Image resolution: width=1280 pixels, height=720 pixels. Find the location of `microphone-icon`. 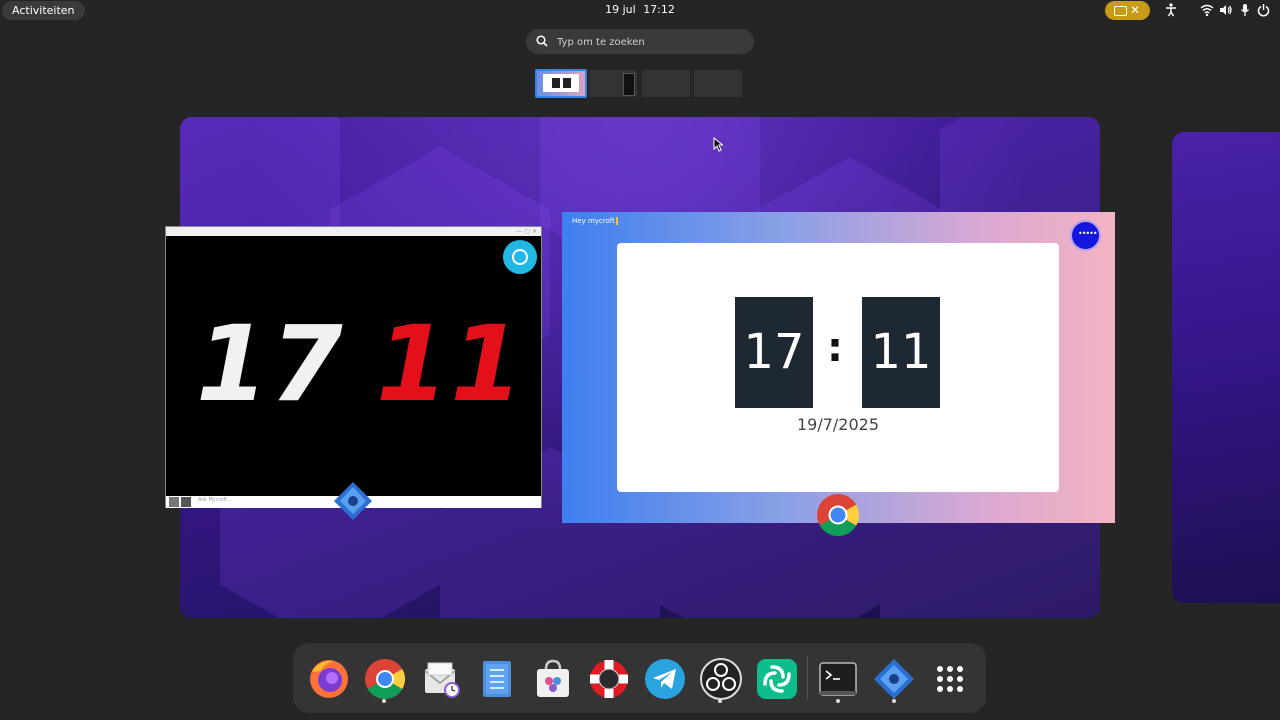

microphone-icon is located at coordinates (1245, 11).